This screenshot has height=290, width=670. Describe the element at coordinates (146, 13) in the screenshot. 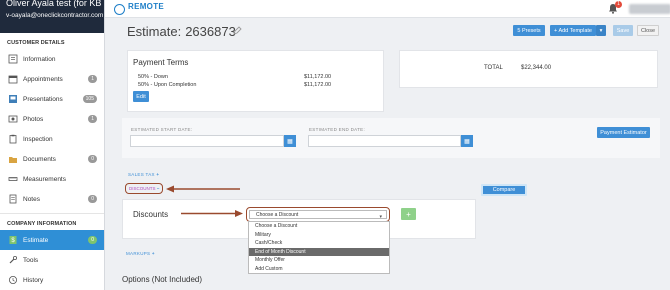

I see `logo-tagline-graphic` at that location.